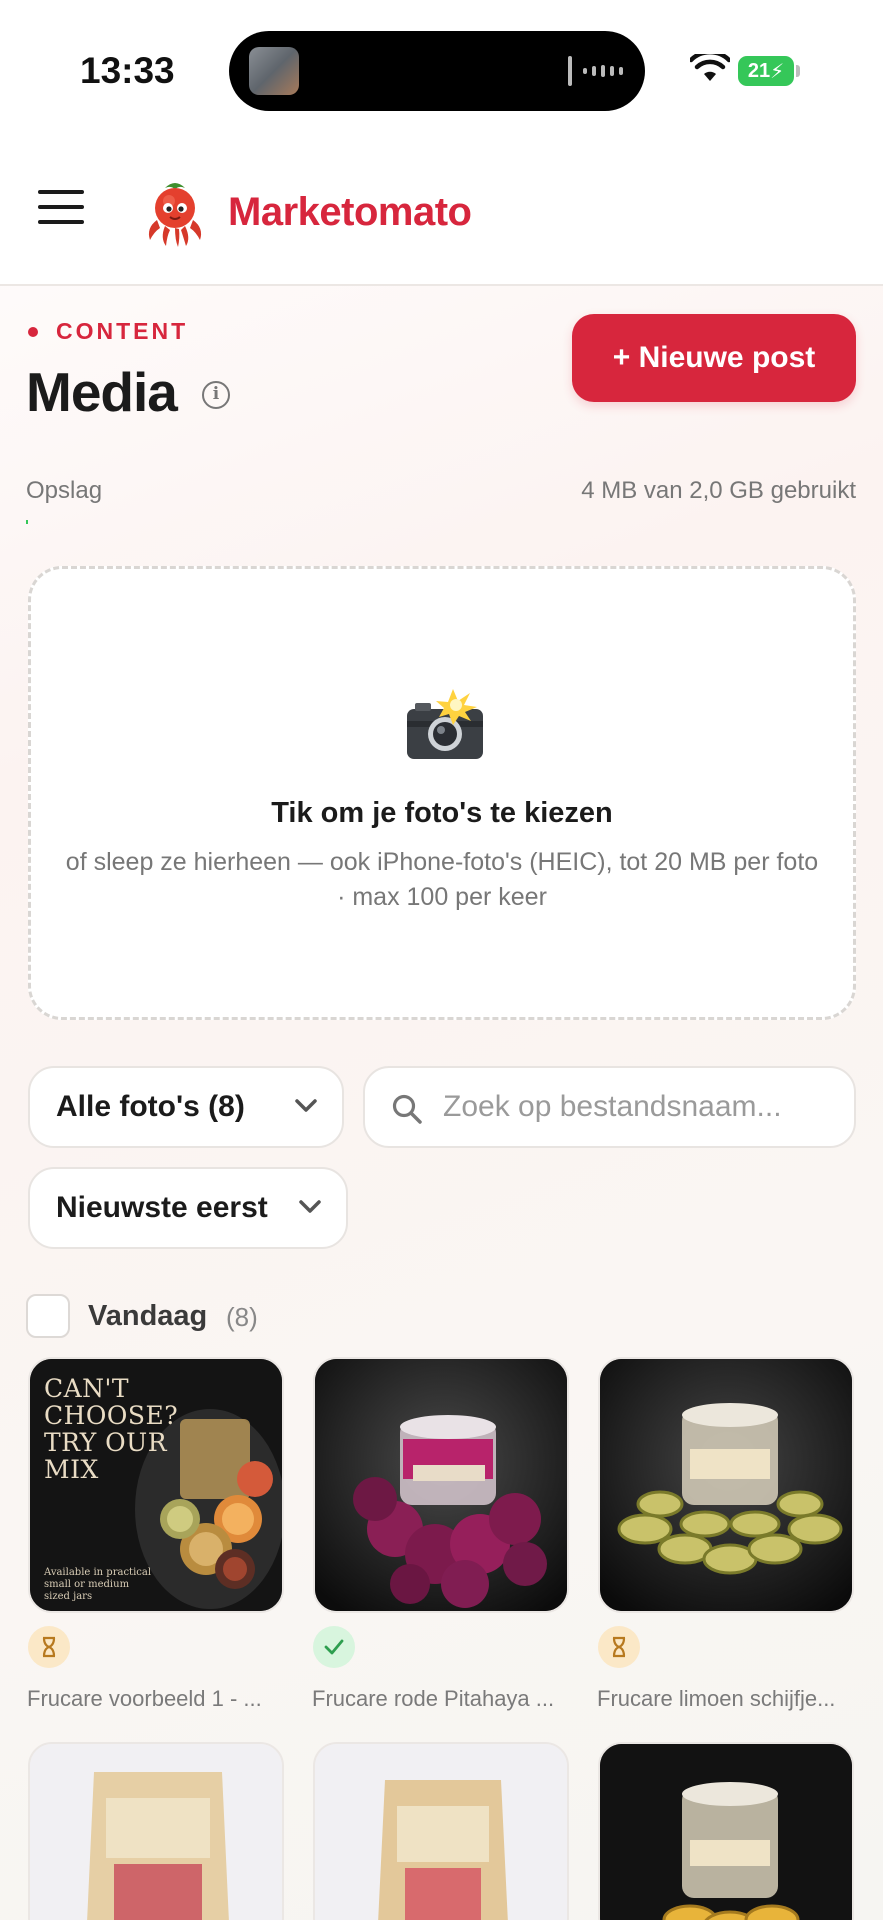 This screenshot has width=883, height=1920. What do you see at coordinates (150, 1106) in the screenshot?
I see `album-select-value: Alle foto's (8)` at bounding box center [150, 1106].